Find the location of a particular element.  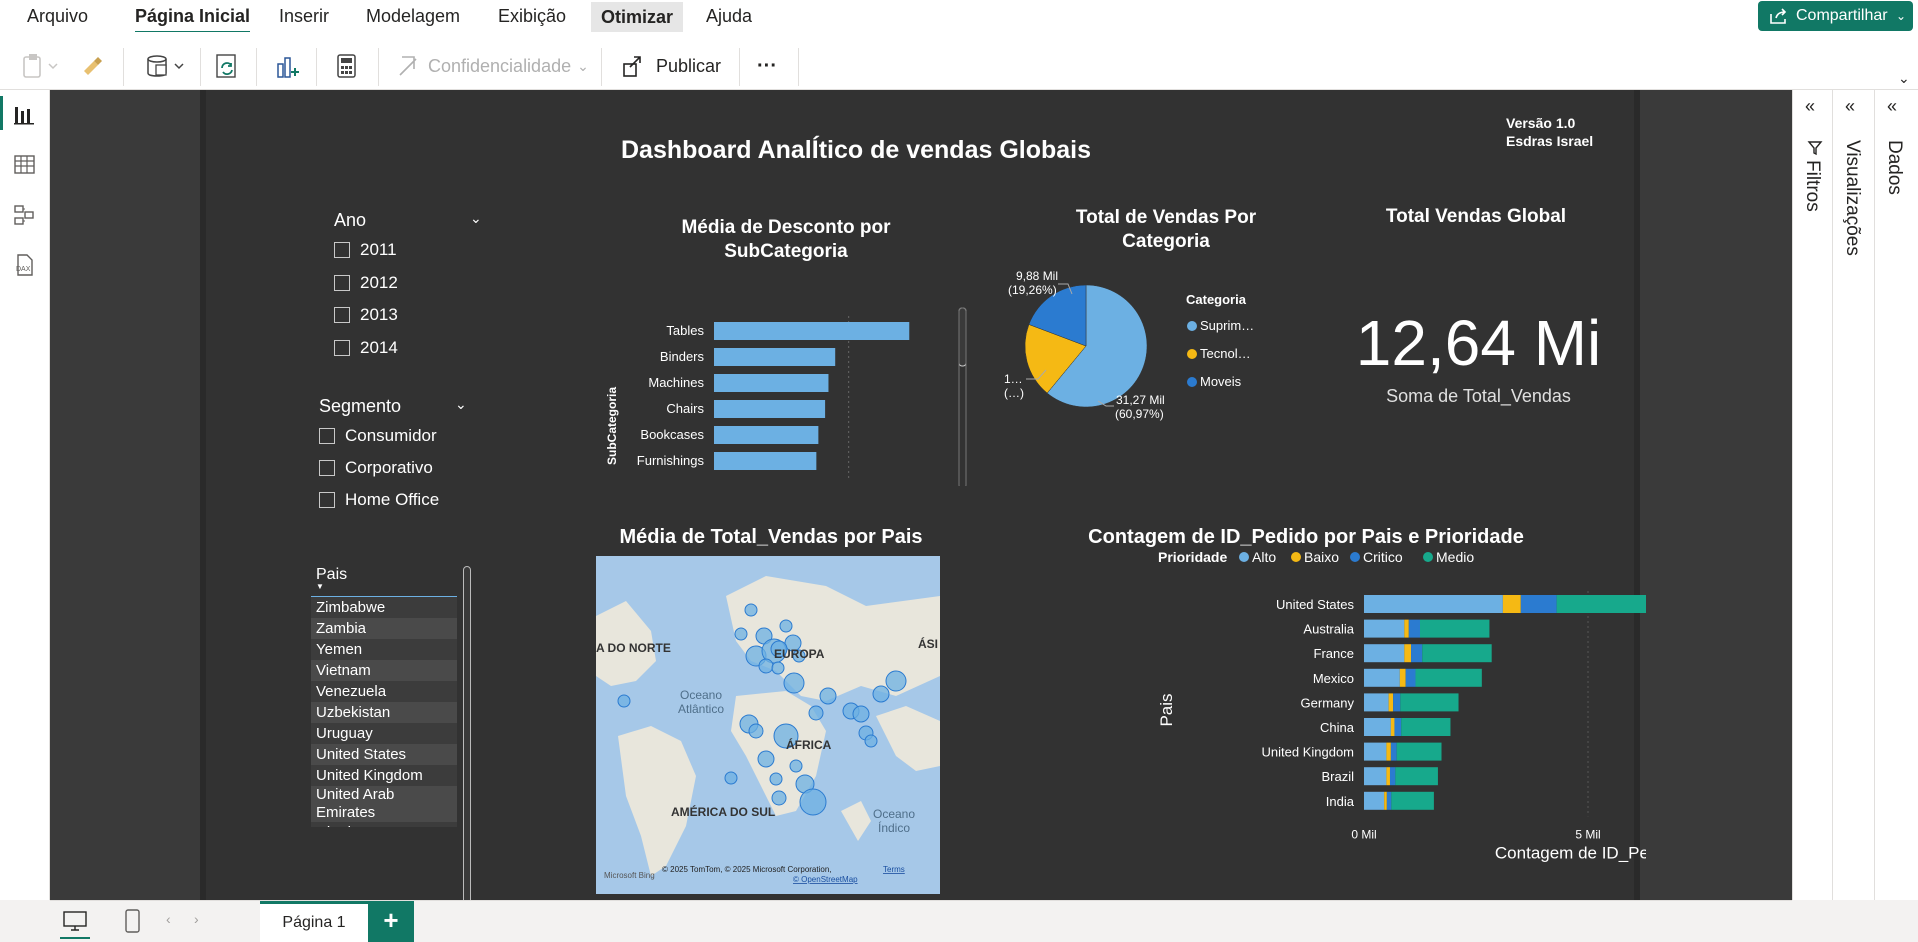

legend-entry: Baixo is located at coordinates (1321, 558).